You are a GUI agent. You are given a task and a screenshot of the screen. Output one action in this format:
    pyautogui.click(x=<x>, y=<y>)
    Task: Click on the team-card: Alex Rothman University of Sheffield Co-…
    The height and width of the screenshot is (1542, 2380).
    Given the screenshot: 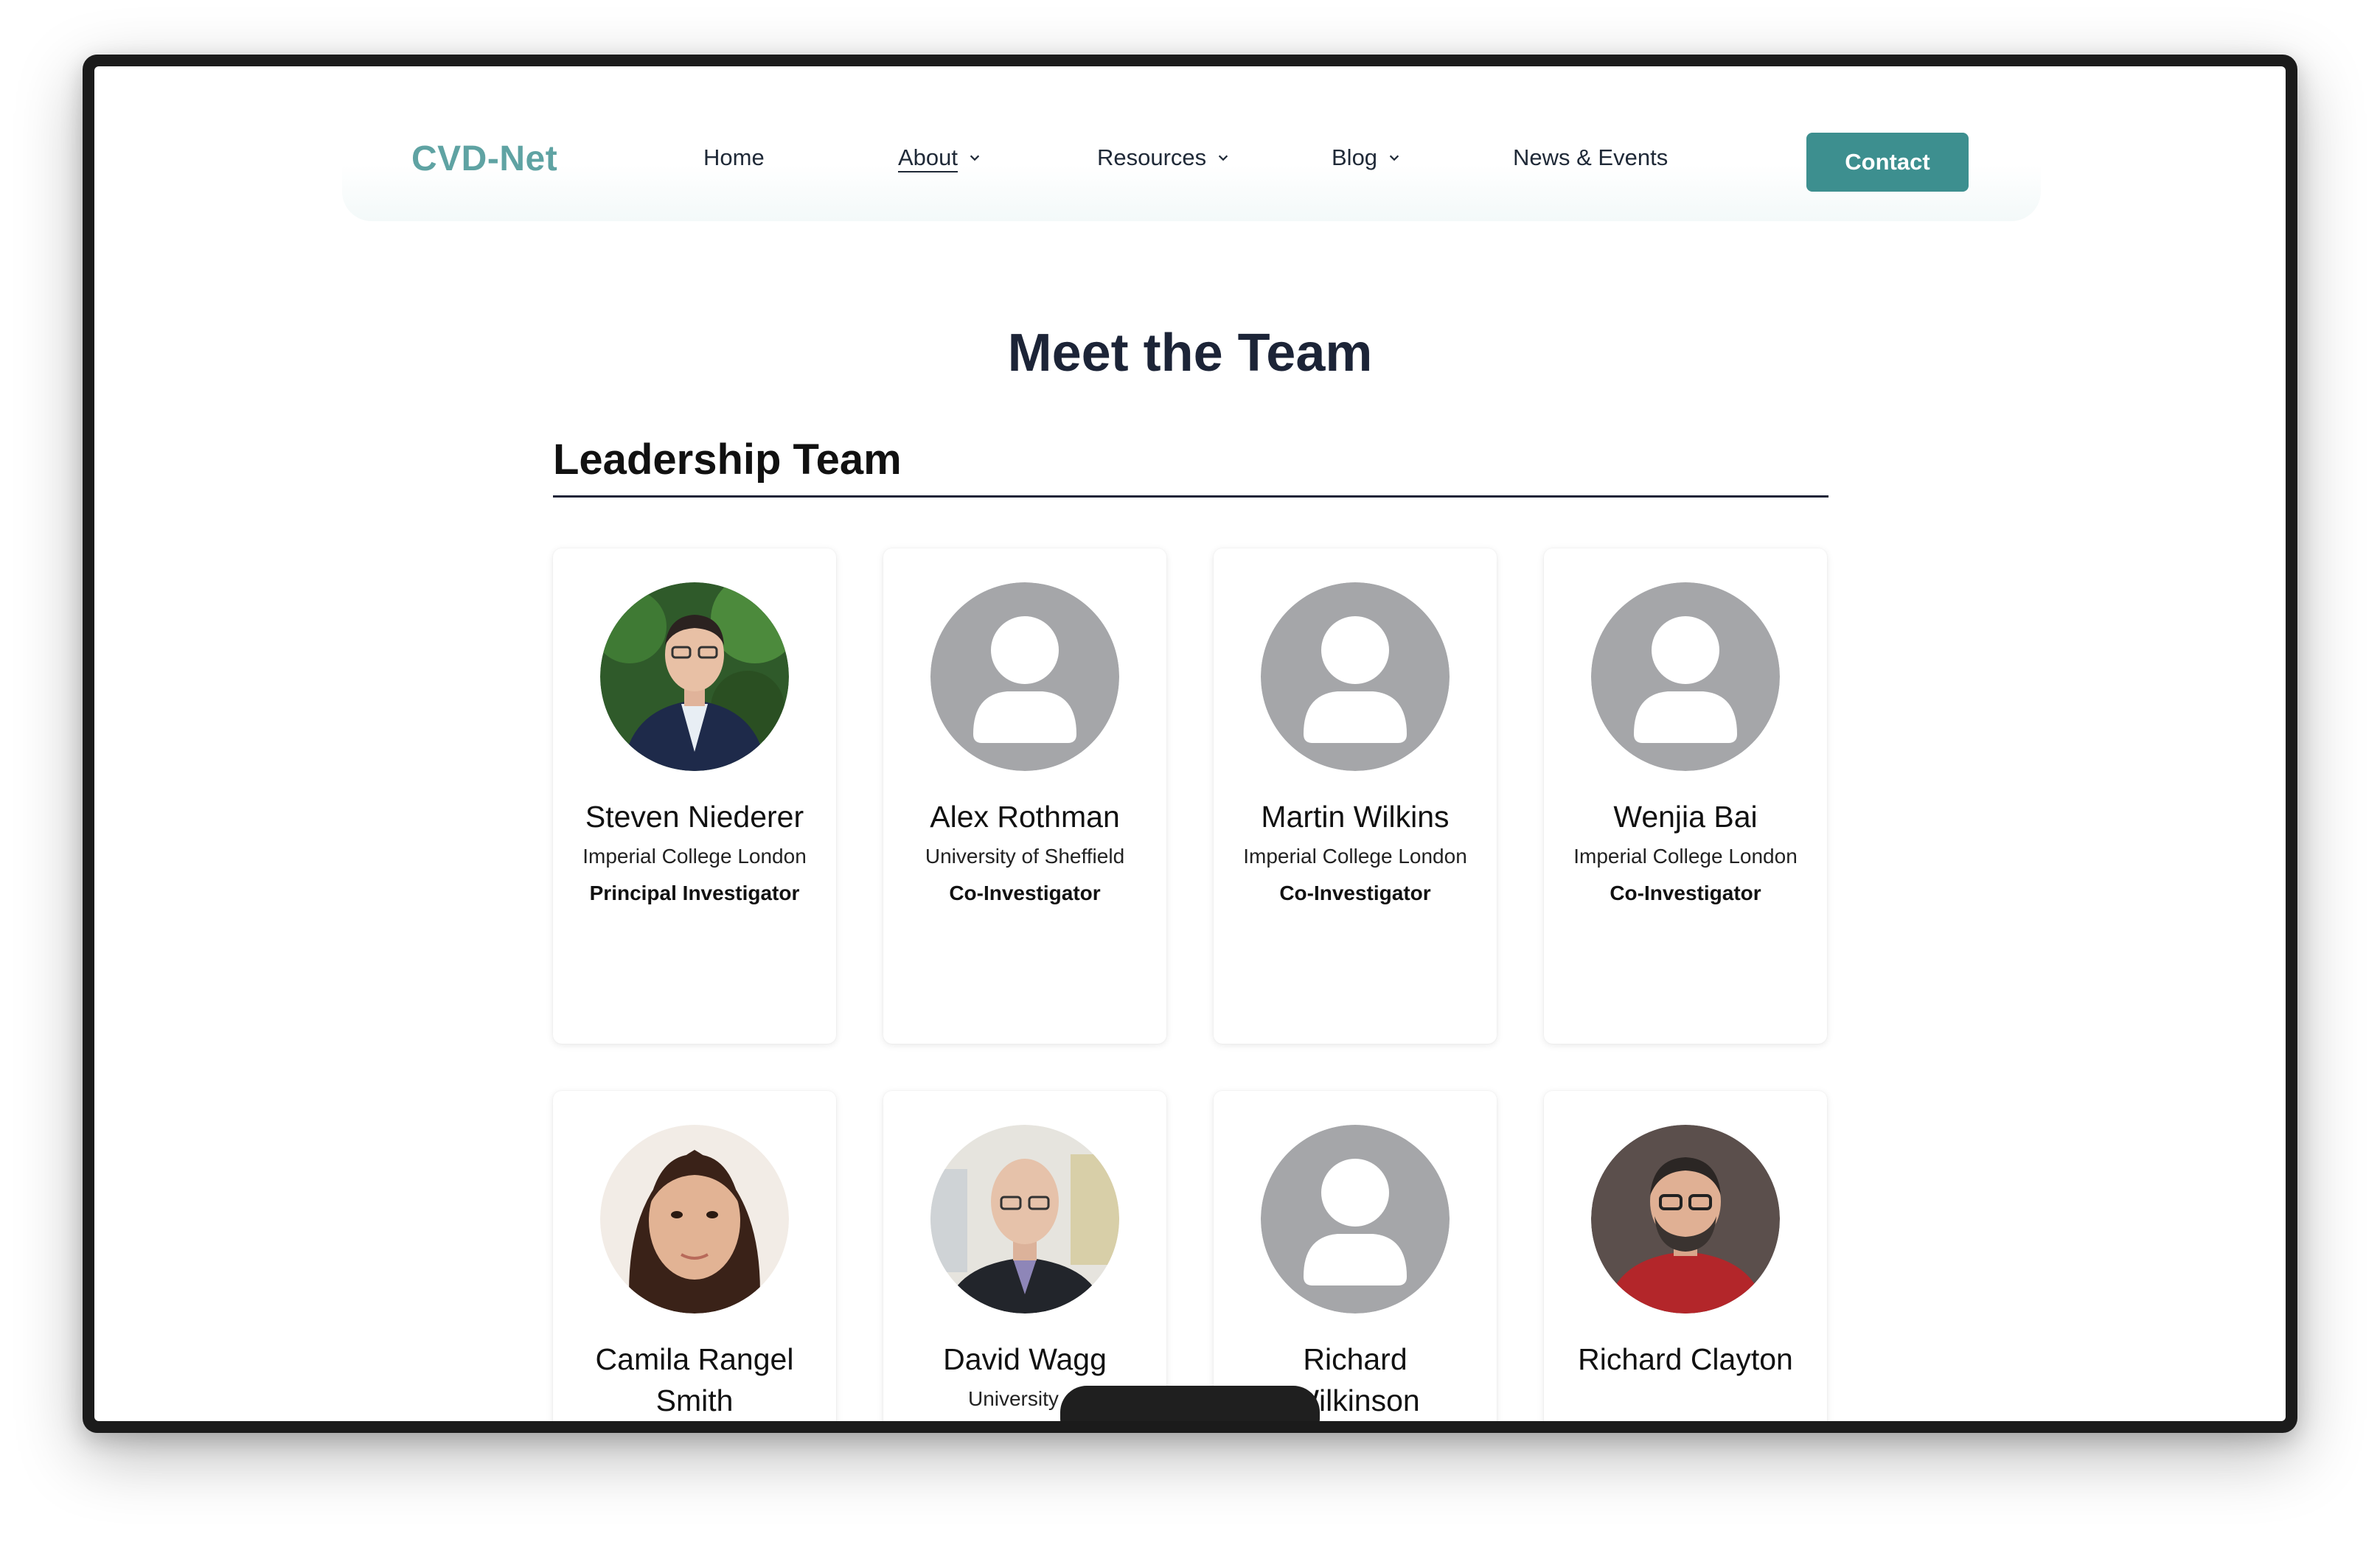 What is the action you would take?
    pyautogui.click(x=1024, y=796)
    